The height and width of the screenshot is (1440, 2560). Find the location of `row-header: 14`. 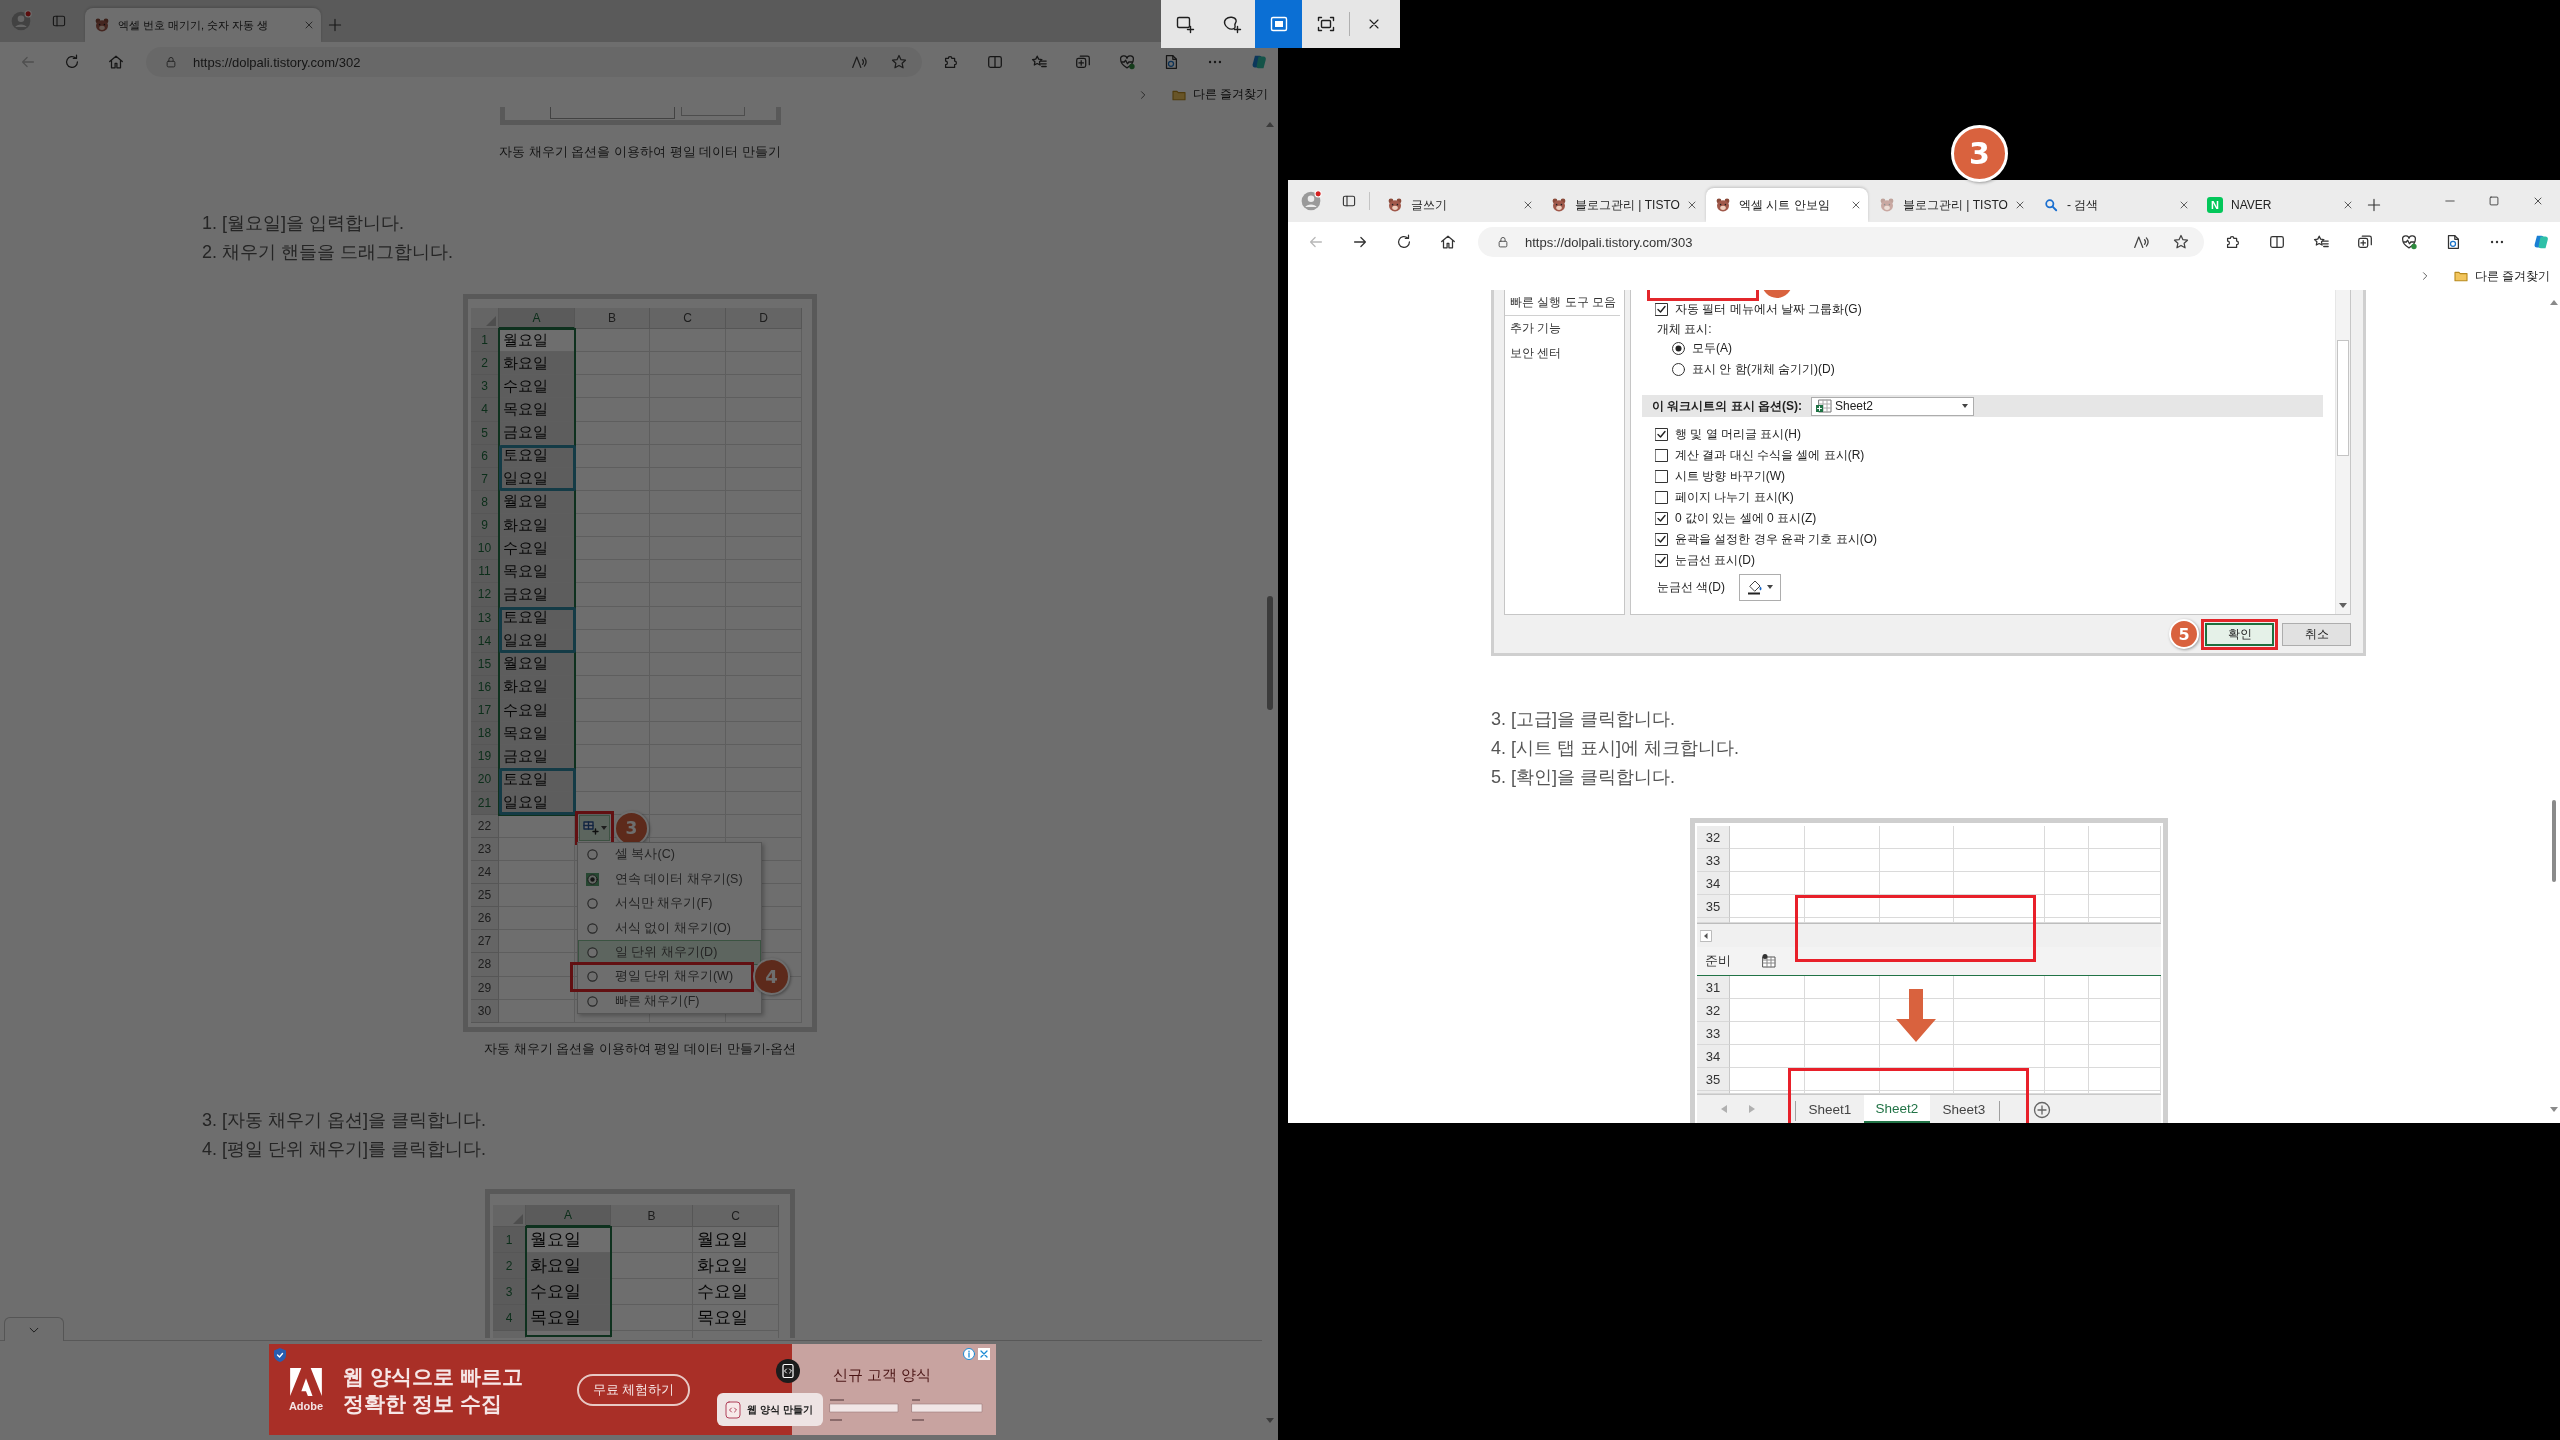

row-header: 14 is located at coordinates (485, 641).